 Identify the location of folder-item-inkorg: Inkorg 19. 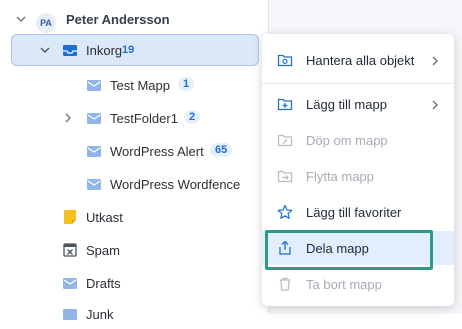
(131, 50).